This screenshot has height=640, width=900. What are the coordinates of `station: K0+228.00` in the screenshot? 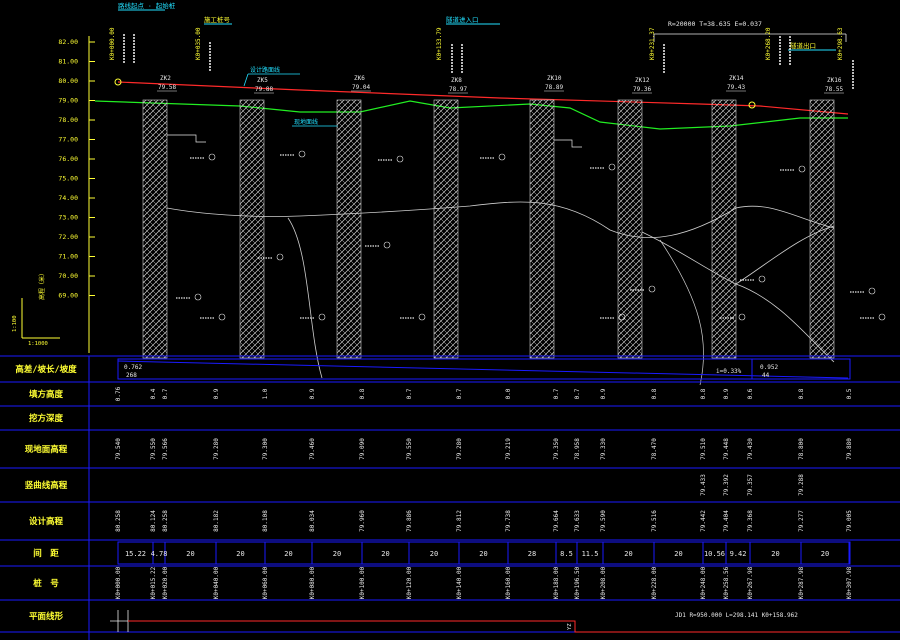 It's located at (654, 582).